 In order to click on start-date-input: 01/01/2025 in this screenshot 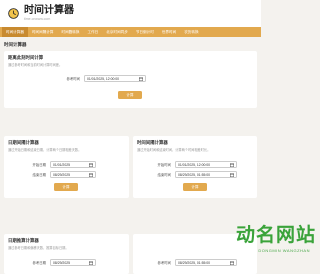, I will do `click(73, 164)`.